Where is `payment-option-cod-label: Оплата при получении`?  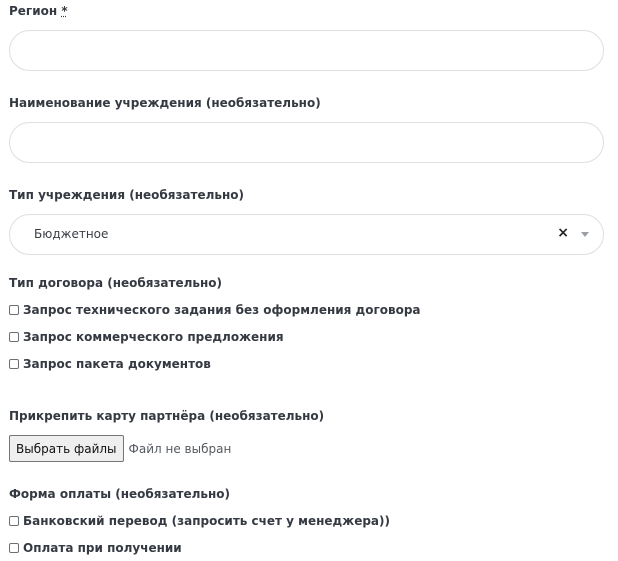 payment-option-cod-label: Оплата при получении is located at coordinates (102, 548).